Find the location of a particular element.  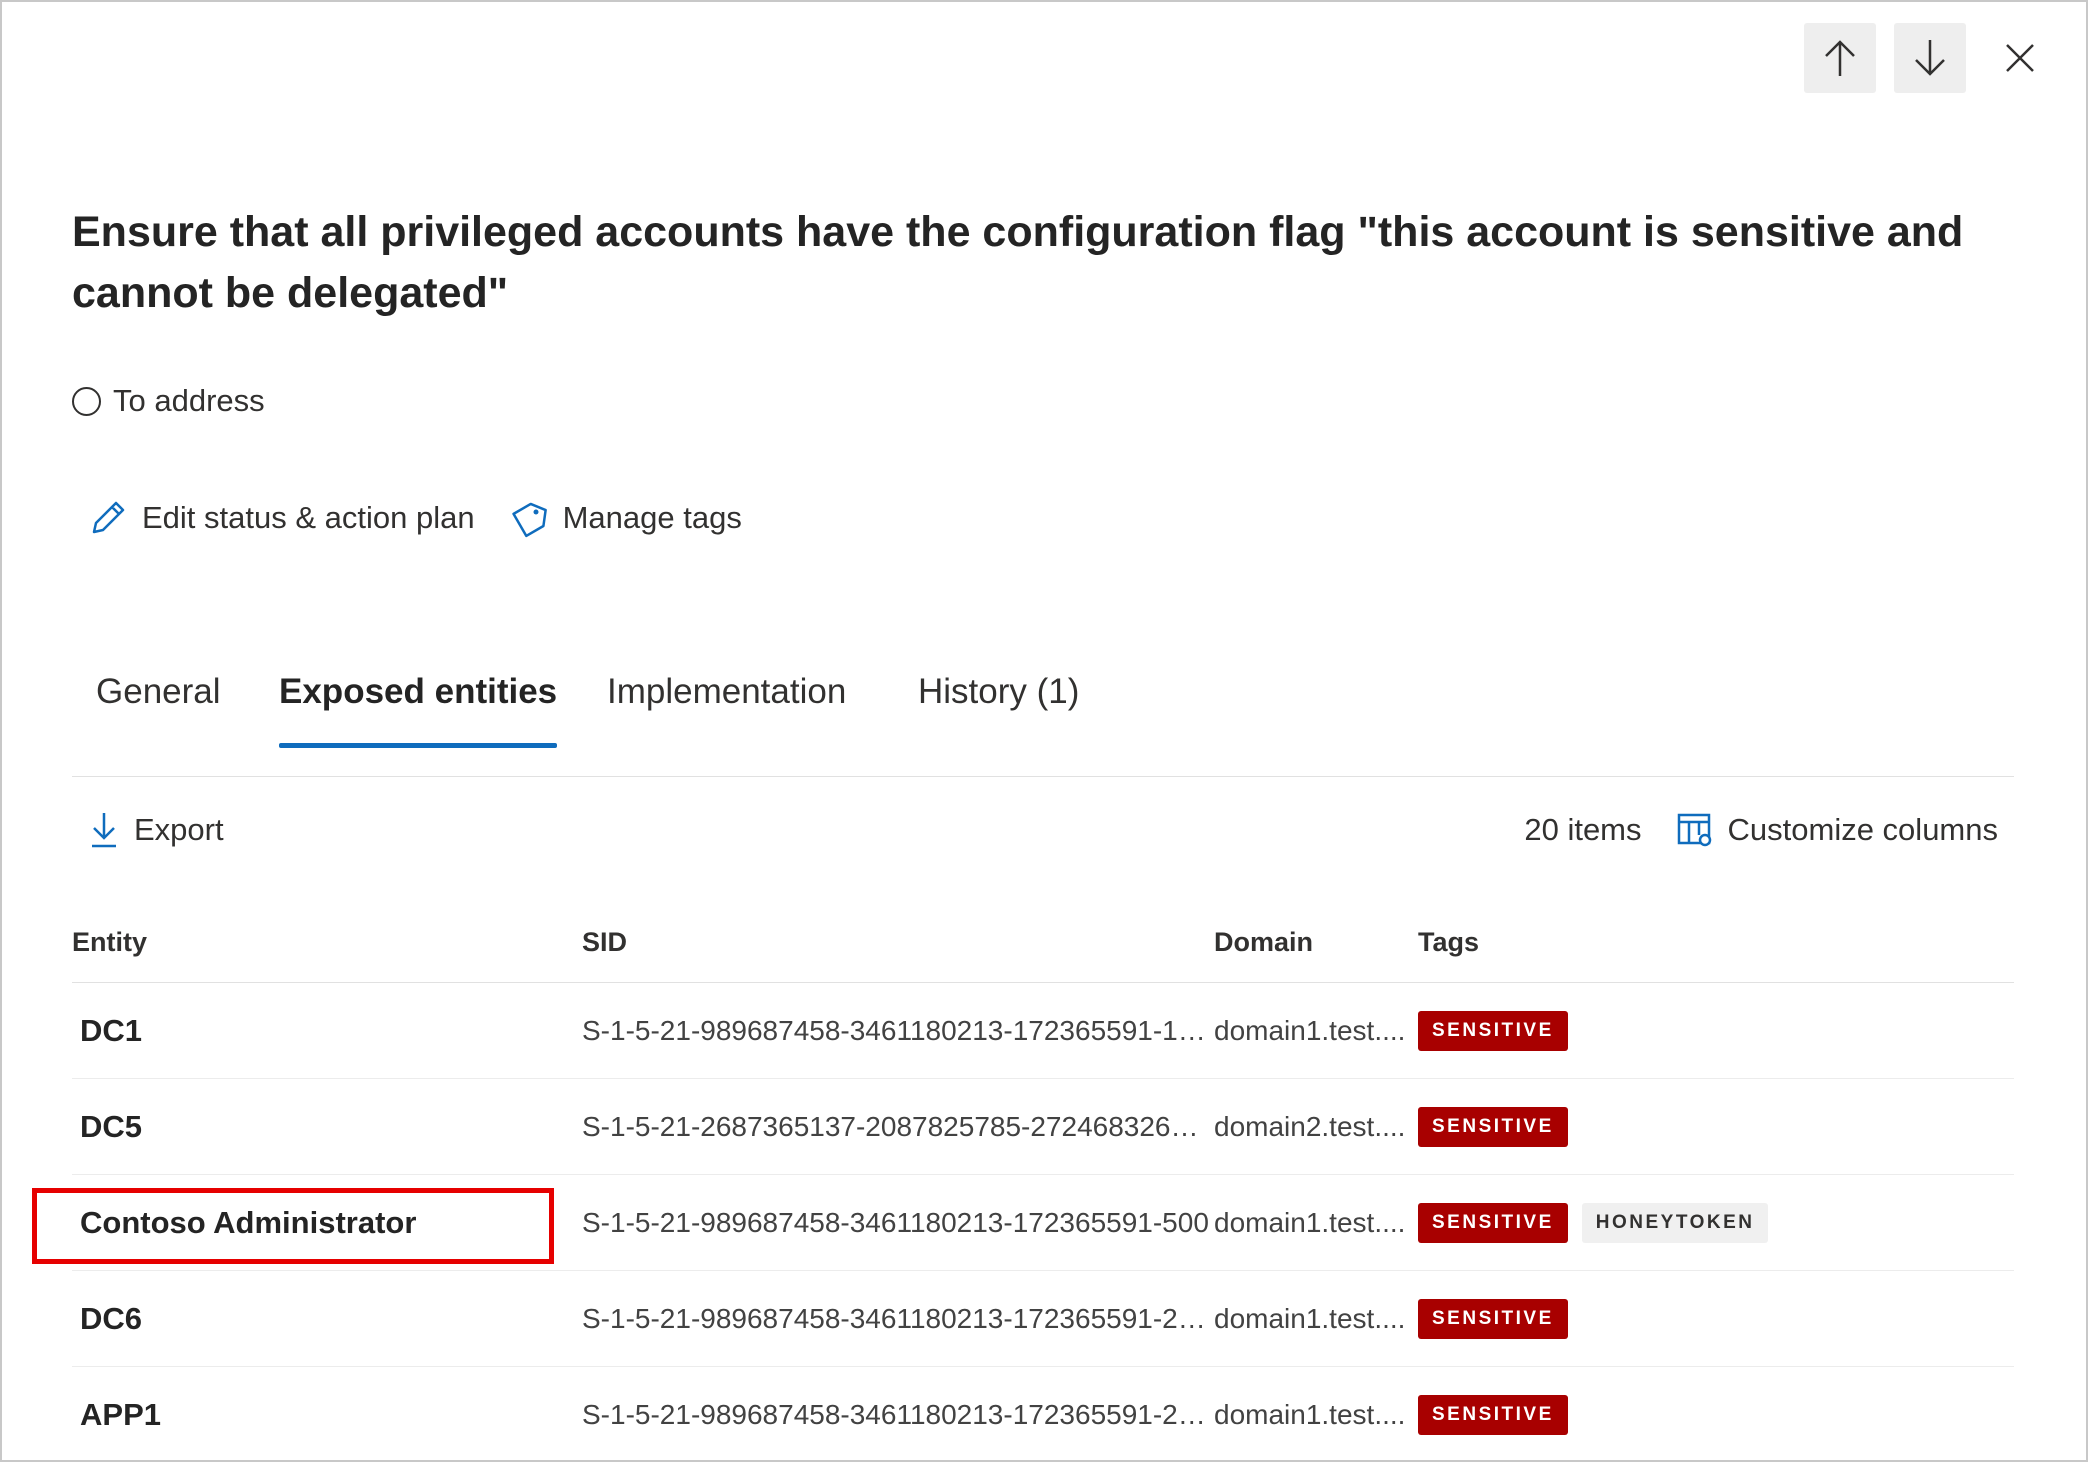

arrow-up-icon is located at coordinates (1840, 58).